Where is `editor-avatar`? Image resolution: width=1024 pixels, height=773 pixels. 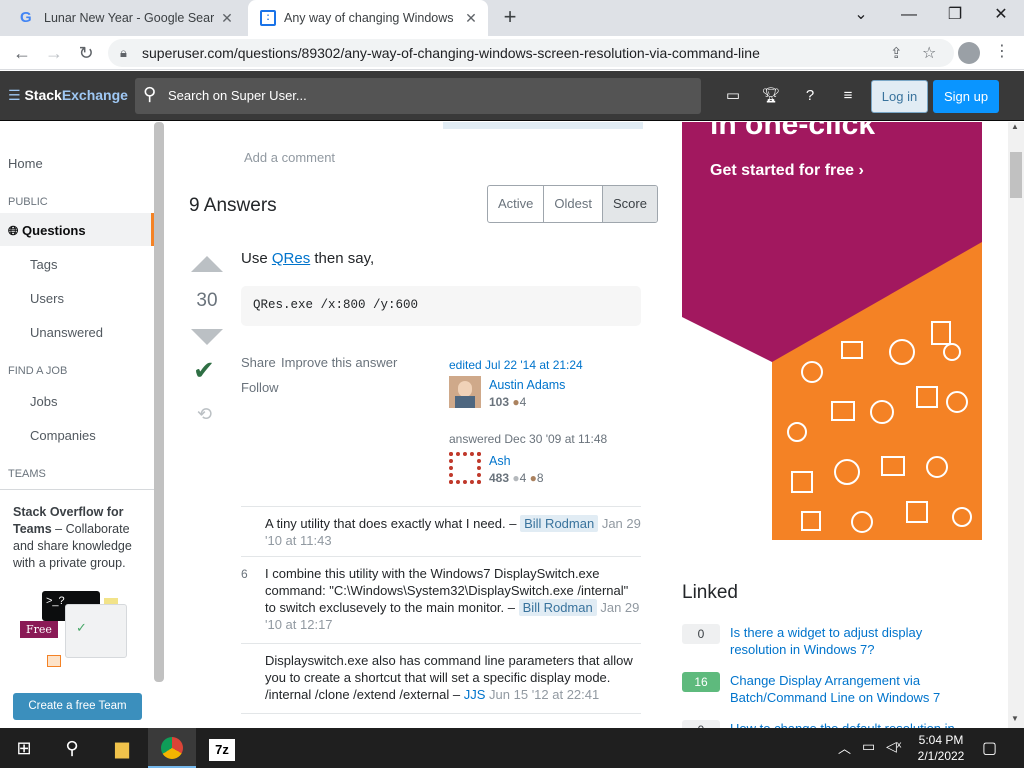 editor-avatar is located at coordinates (465, 392).